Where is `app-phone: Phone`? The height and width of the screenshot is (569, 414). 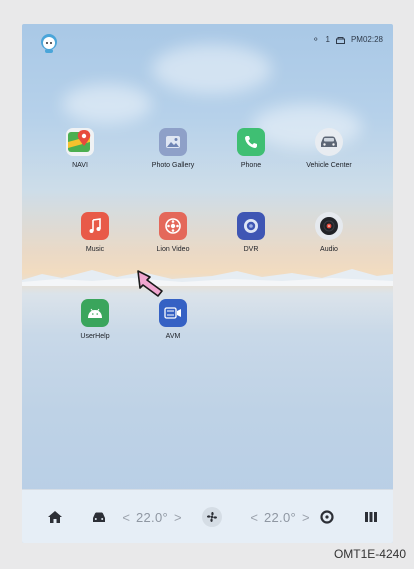 app-phone: Phone is located at coordinates (251, 148).